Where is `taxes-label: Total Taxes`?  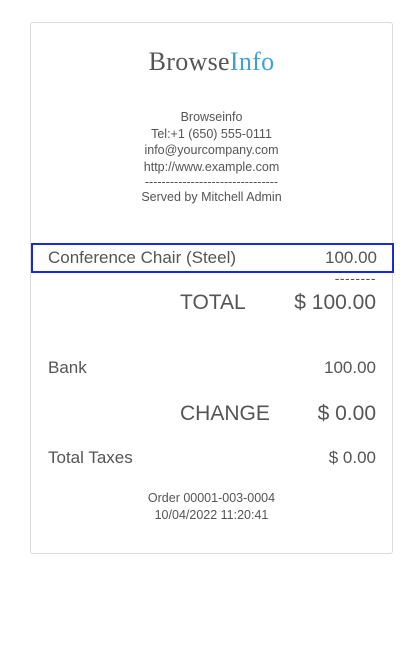
taxes-label: Total Taxes is located at coordinates (90, 457).